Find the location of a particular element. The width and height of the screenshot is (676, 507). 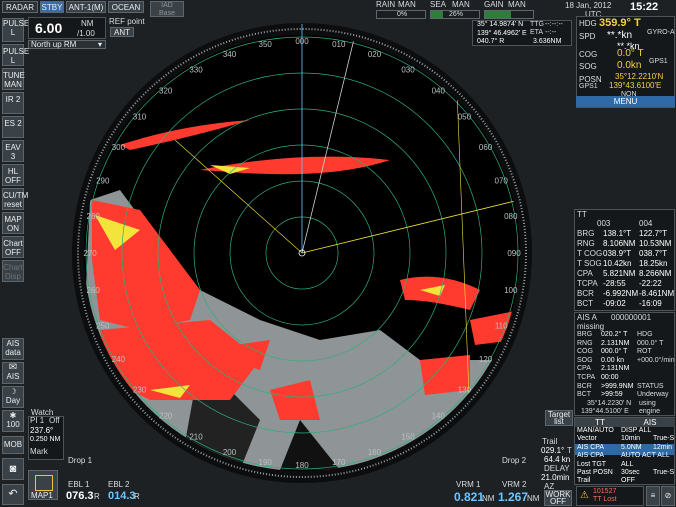

camera-icon: ◙ is located at coordinates (13, 469).